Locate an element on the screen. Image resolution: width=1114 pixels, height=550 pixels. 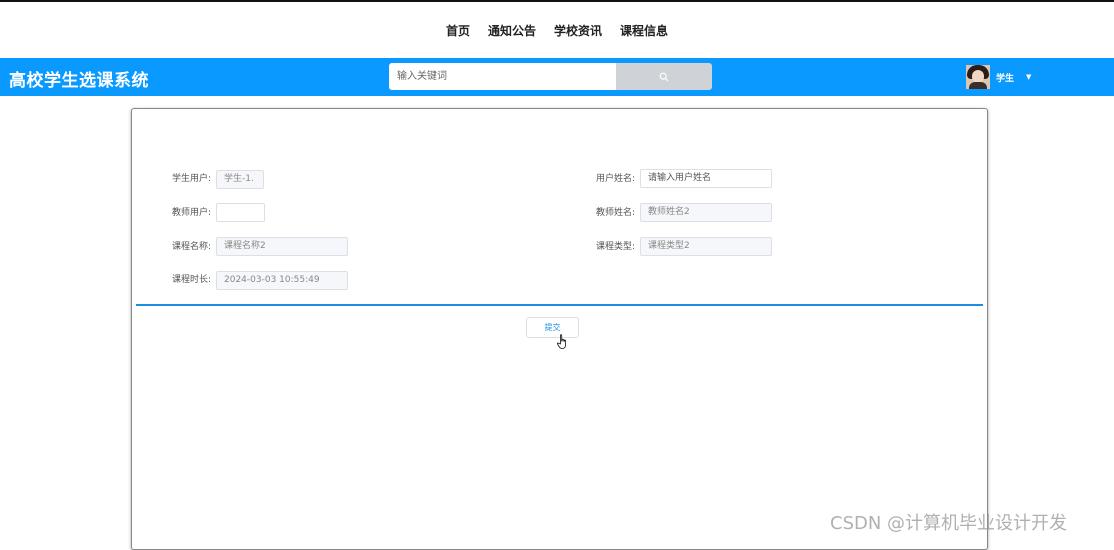
search-icon is located at coordinates (664, 76).